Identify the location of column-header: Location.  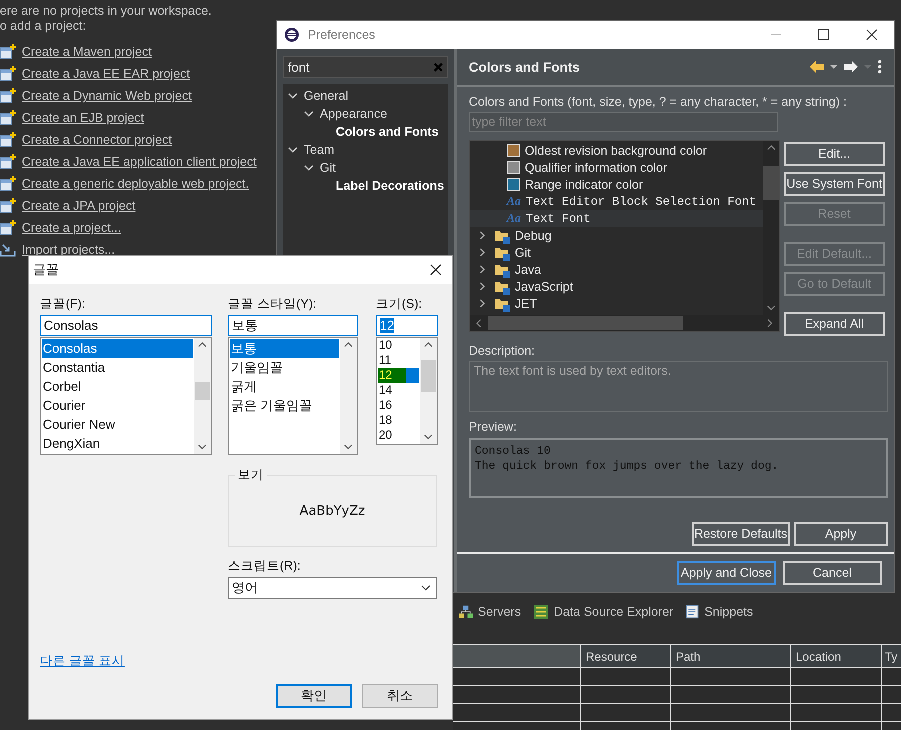
(836, 656).